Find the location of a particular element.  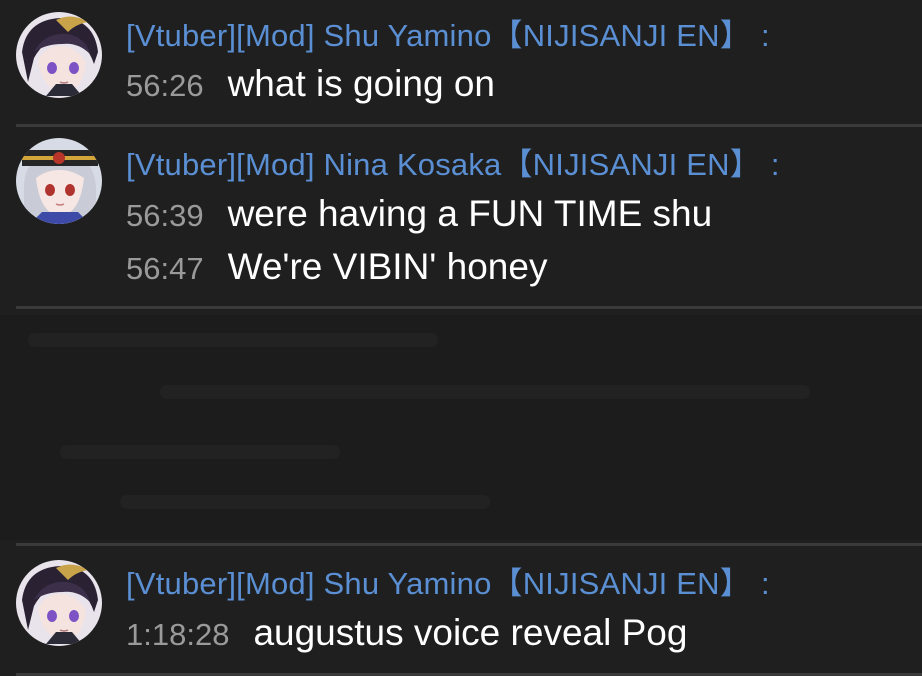

message-line: 56:47 We're VIBIN' honey is located at coordinates (336, 271).